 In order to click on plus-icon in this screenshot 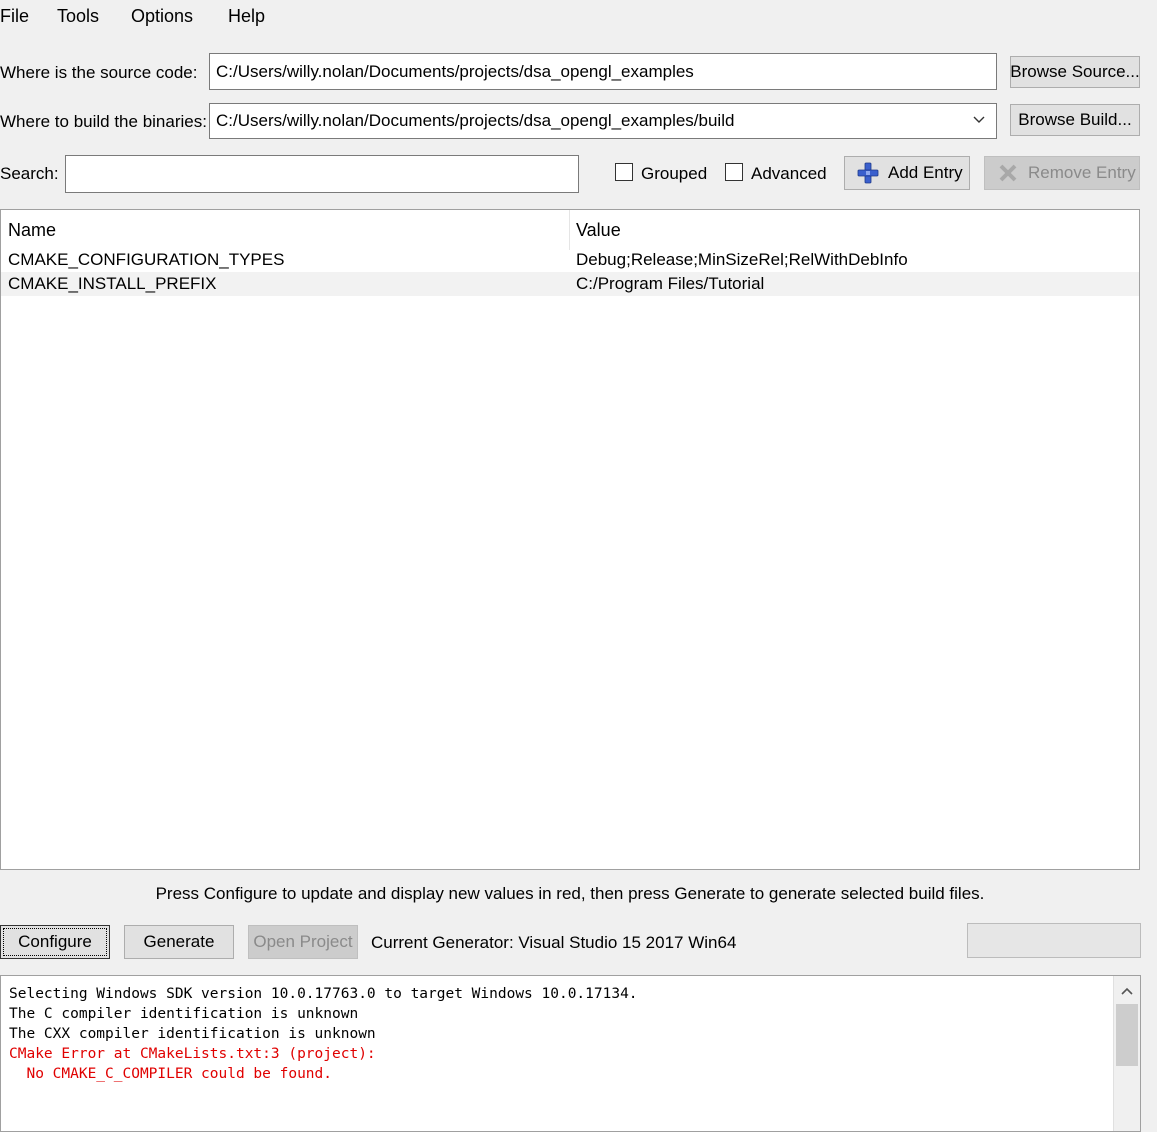, I will do `click(868, 173)`.